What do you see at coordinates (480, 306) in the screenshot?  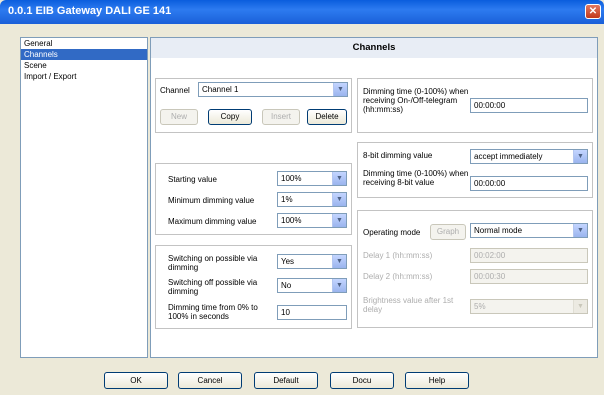 I see `brightness-after-delay-value: 5%` at bounding box center [480, 306].